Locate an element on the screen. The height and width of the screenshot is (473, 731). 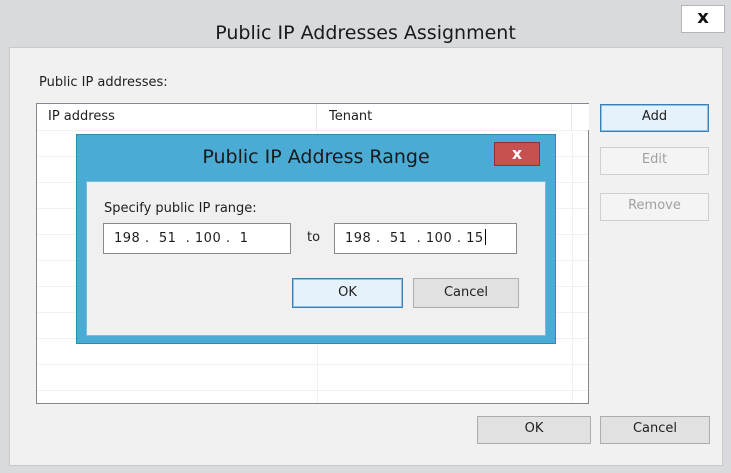
add-button: Add is located at coordinates (654, 118).